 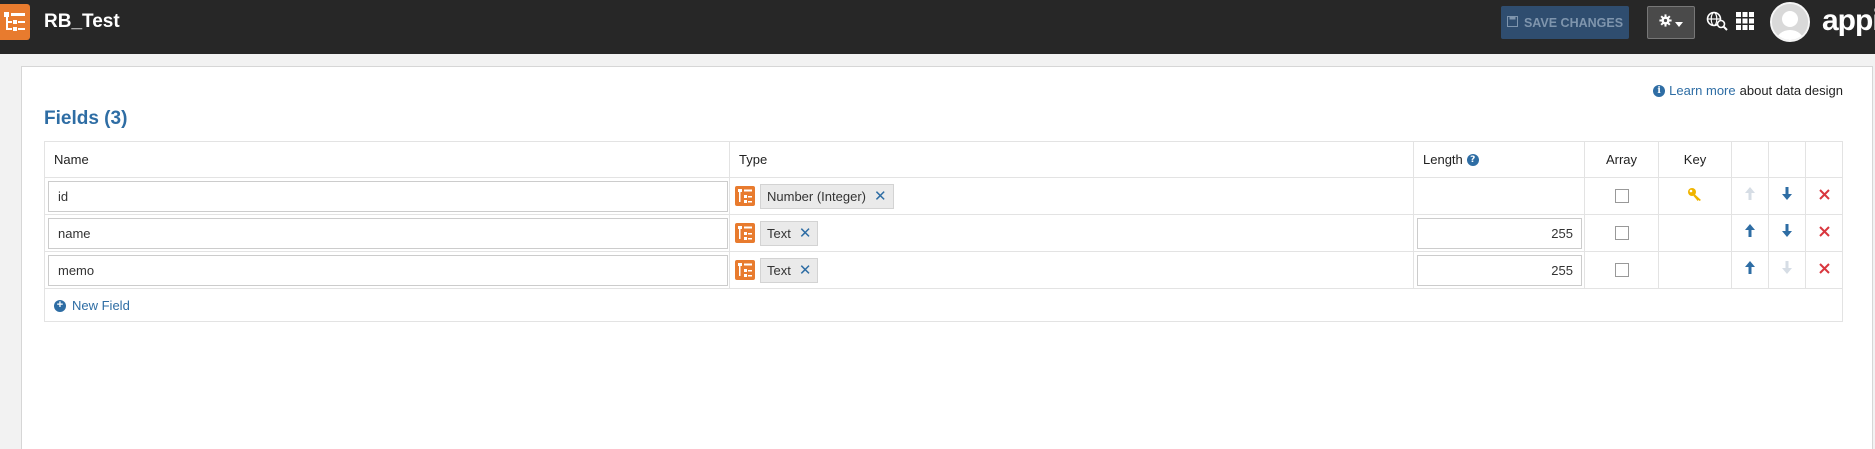 I want to click on type-tag: Number (Integer) ✕, so click(x=827, y=196).